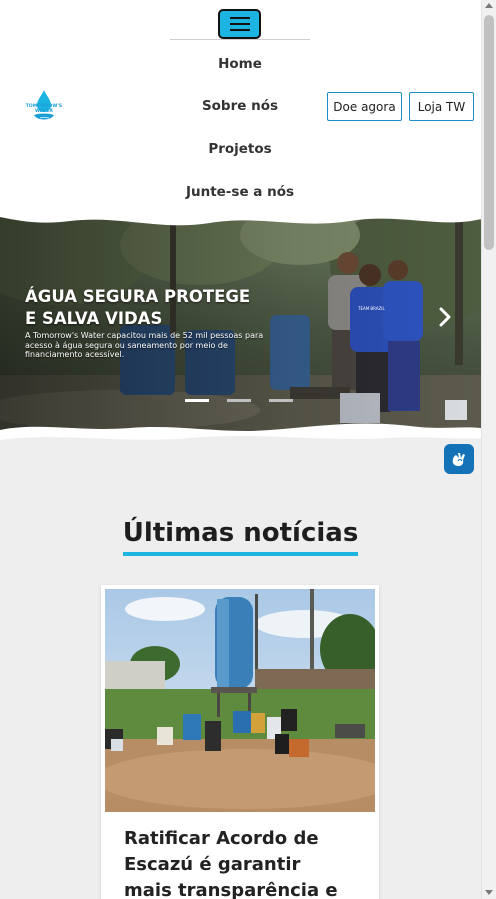 This screenshot has width=496, height=899. Describe the element at coordinates (488, 449) in the screenshot. I see `page-scrollbar` at that location.